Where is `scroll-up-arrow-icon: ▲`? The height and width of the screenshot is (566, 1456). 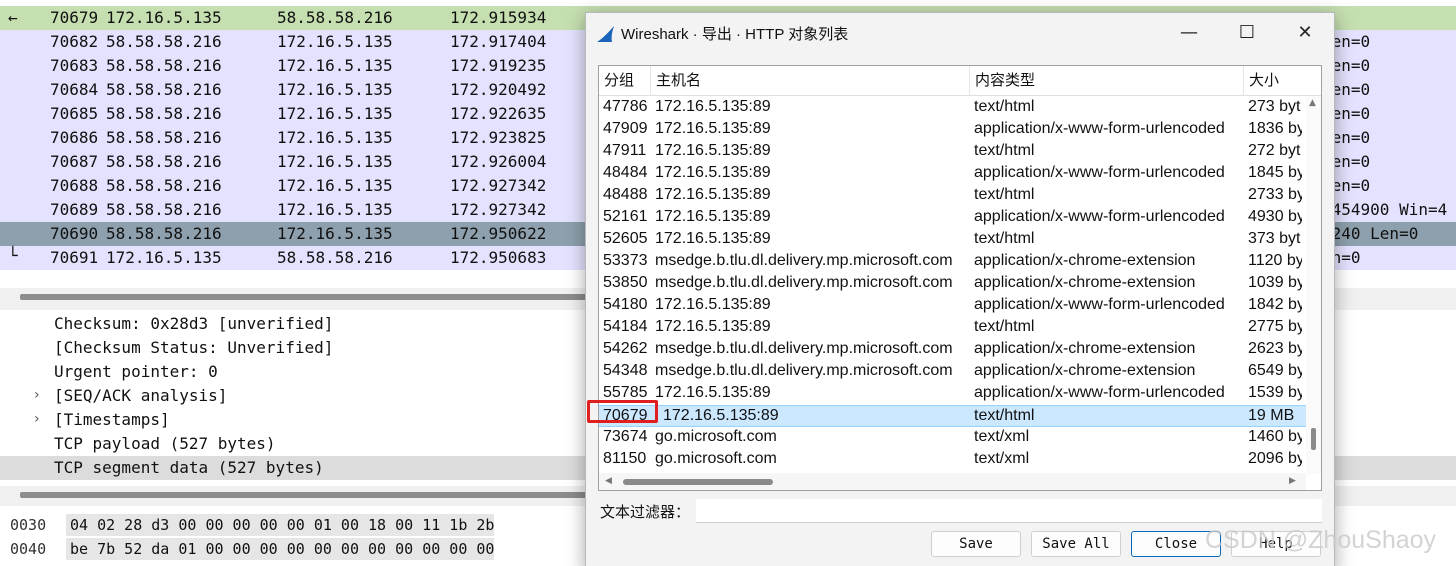
scroll-up-arrow-icon: ▲ is located at coordinates (1312, 103).